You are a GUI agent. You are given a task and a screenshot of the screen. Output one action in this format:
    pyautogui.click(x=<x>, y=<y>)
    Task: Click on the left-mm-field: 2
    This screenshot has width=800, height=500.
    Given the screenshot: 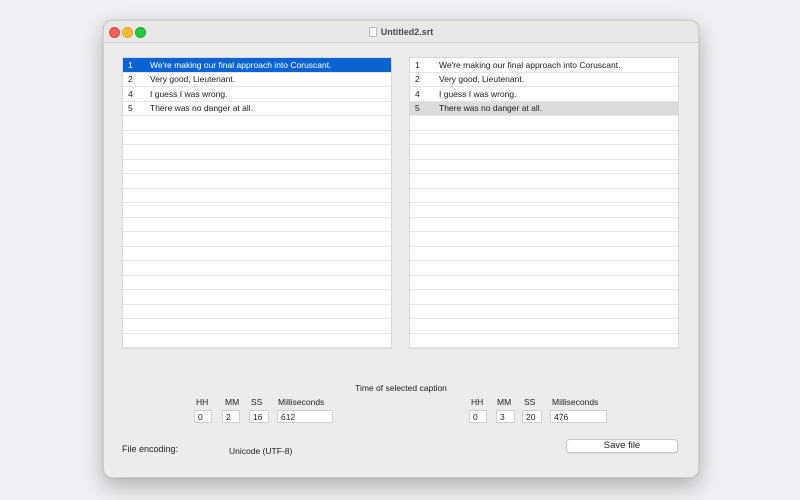 What is the action you would take?
    pyautogui.click(x=231, y=416)
    